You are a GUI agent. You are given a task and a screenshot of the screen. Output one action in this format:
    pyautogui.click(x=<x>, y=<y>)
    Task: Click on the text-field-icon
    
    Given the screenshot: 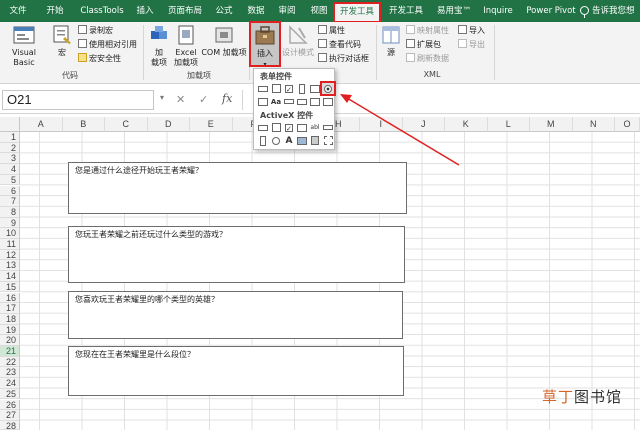 What is the action you would take?
    pyautogui.click(x=302, y=101)
    